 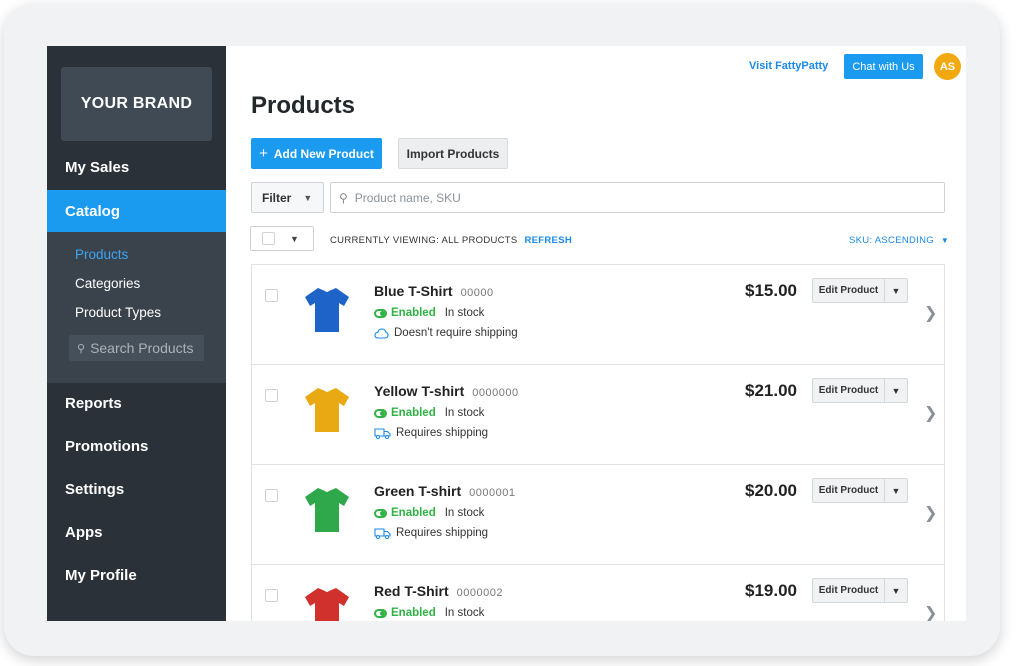 What do you see at coordinates (136, 167) in the screenshot?
I see `sidebar-item-my-sales: My Sales` at bounding box center [136, 167].